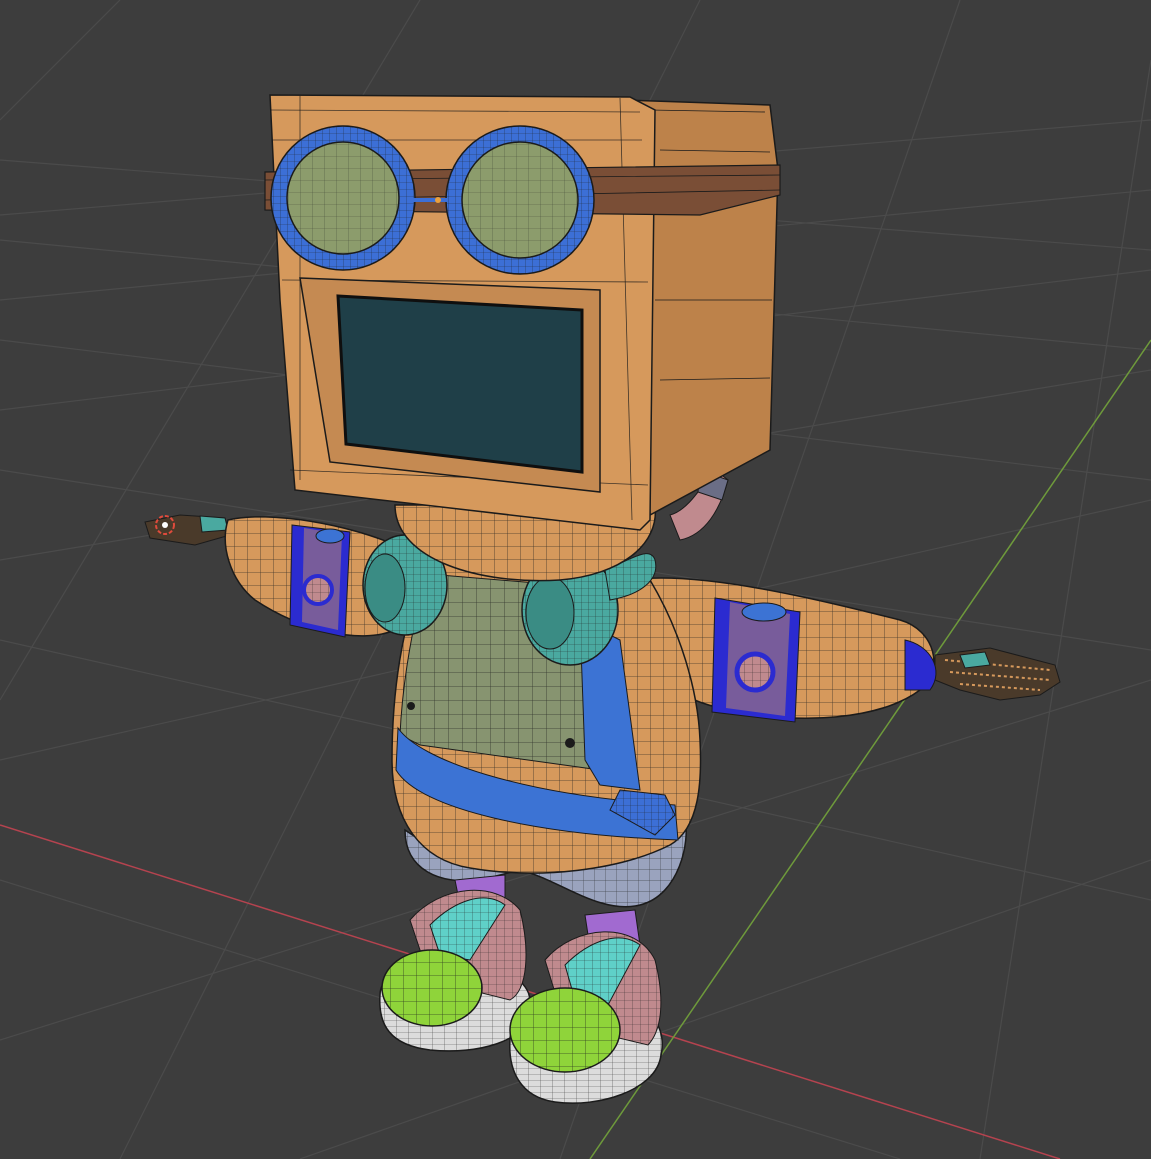 This screenshot has height=1159, width=1151. Describe the element at coordinates (318, 590) in the screenshot. I see `arm-button-left` at that location.